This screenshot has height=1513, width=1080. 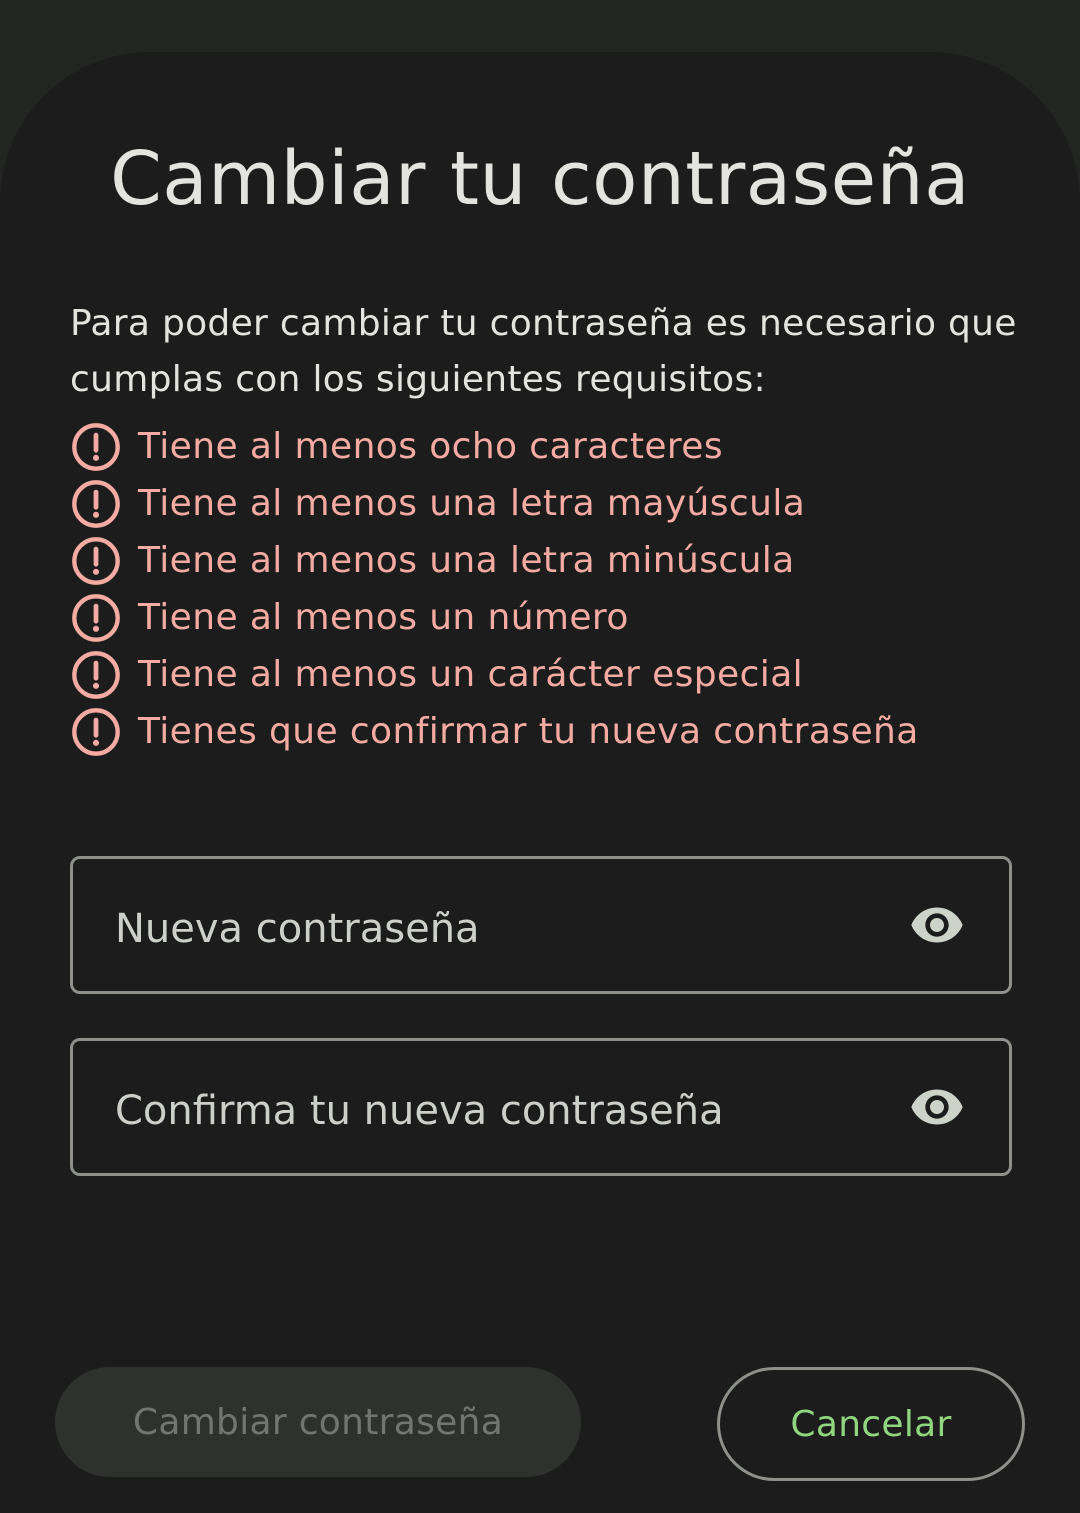 What do you see at coordinates (495, 925) in the screenshot?
I see `new-password-input` at bounding box center [495, 925].